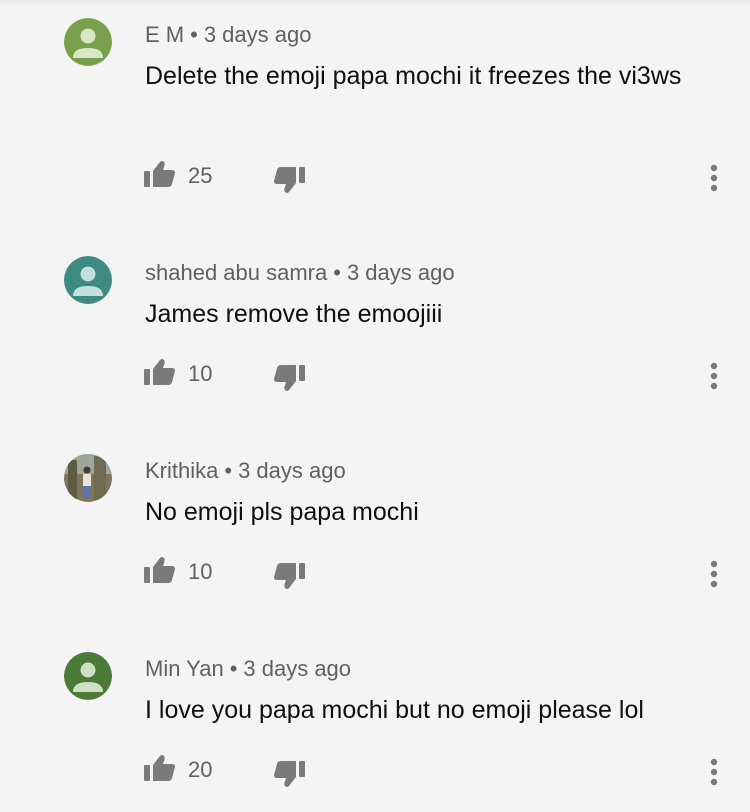  I want to click on comment-author: shahed abu samra, so click(236, 272).